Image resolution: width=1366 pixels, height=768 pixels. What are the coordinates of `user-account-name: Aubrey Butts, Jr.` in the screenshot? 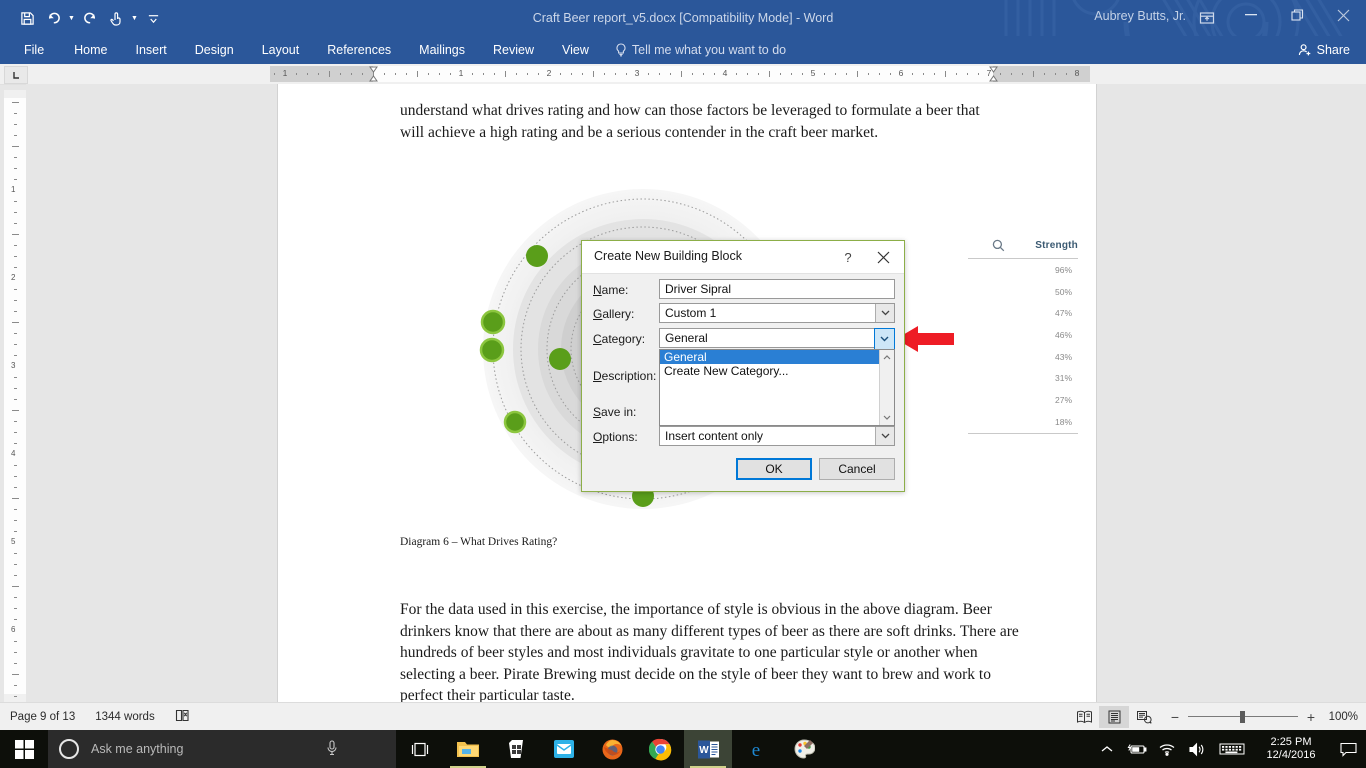 It's located at (1140, 16).